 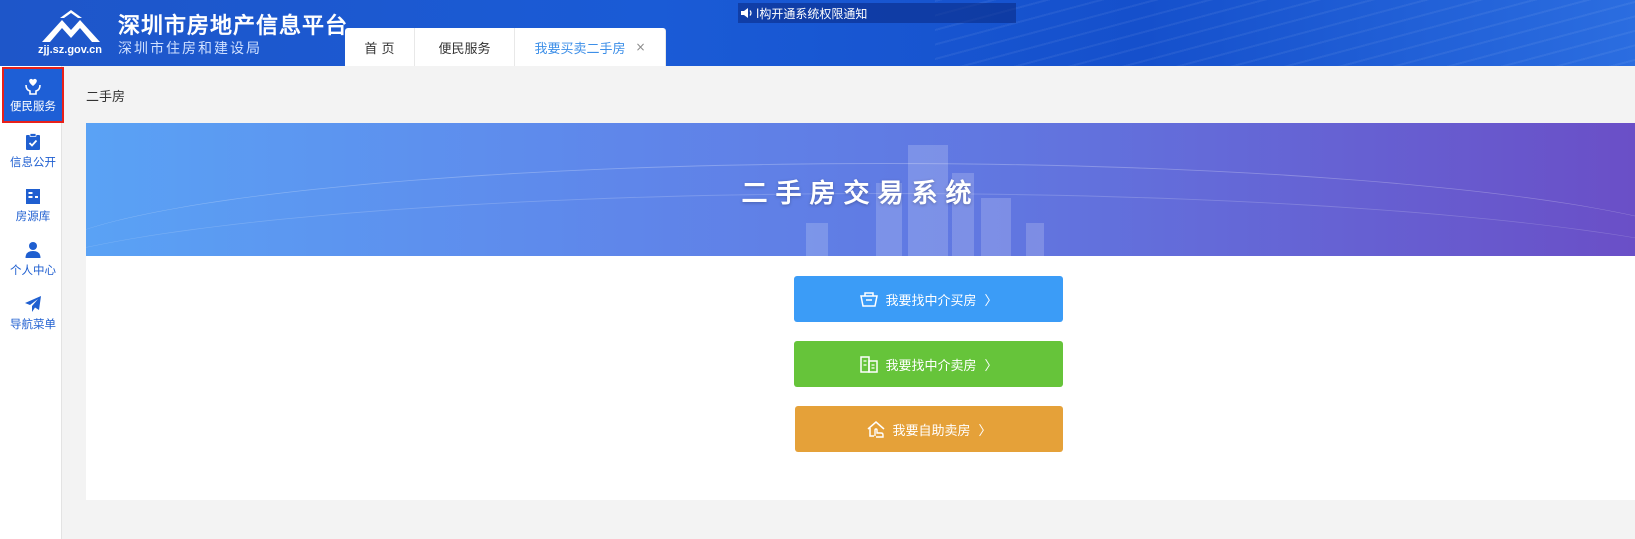 I want to click on user-icon, so click(x=33, y=249).